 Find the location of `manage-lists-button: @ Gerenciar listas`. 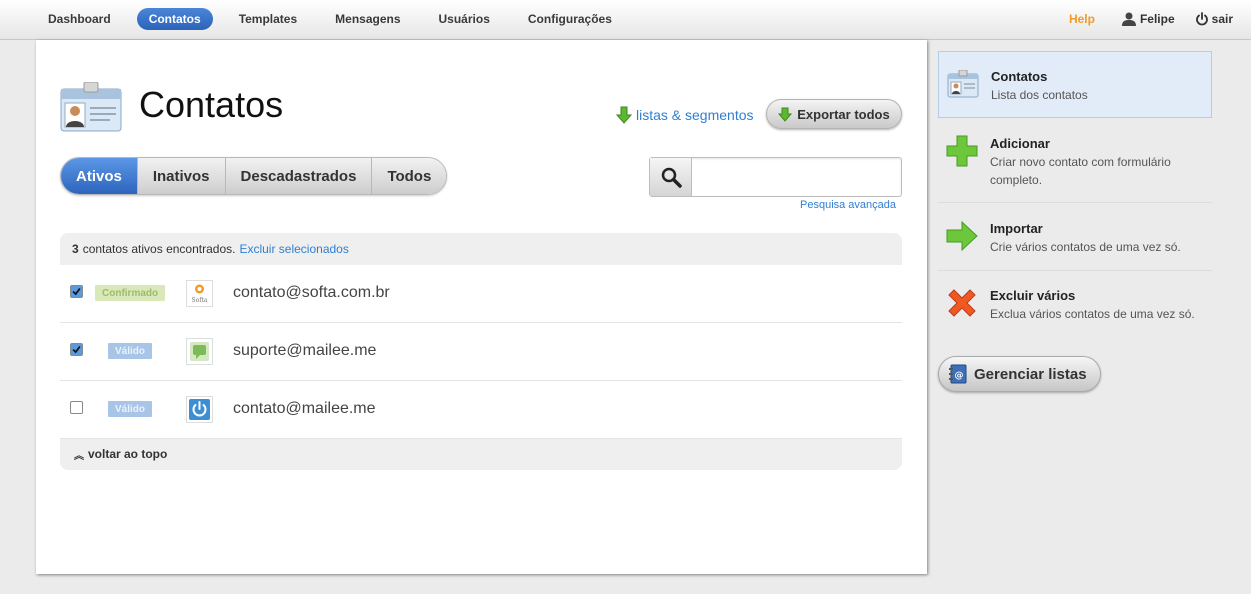

manage-lists-button: @ Gerenciar listas is located at coordinates (1019, 374).